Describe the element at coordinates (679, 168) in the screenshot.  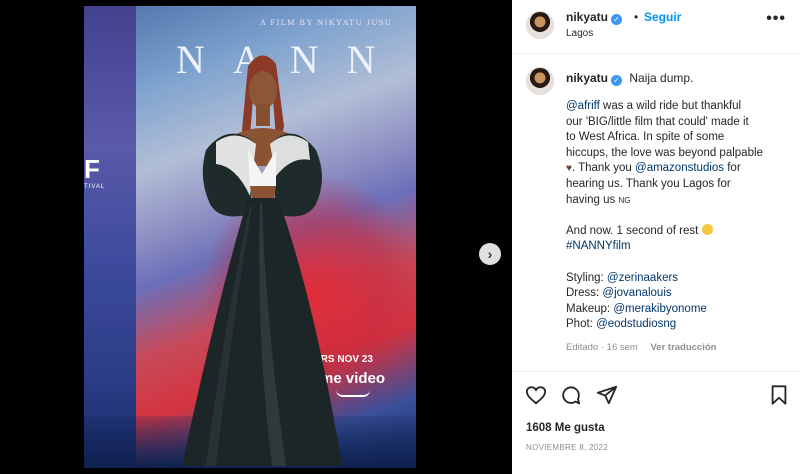
I see `mention-link: @amazonstudios` at that location.